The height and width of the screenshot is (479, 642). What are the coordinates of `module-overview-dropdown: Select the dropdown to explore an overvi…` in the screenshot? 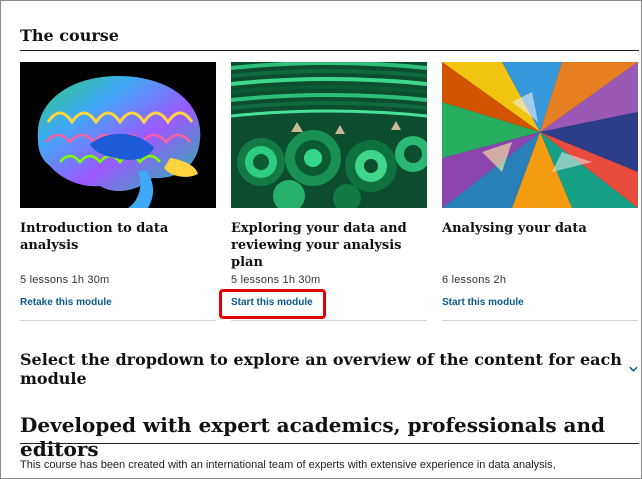 It's located at (329, 369).